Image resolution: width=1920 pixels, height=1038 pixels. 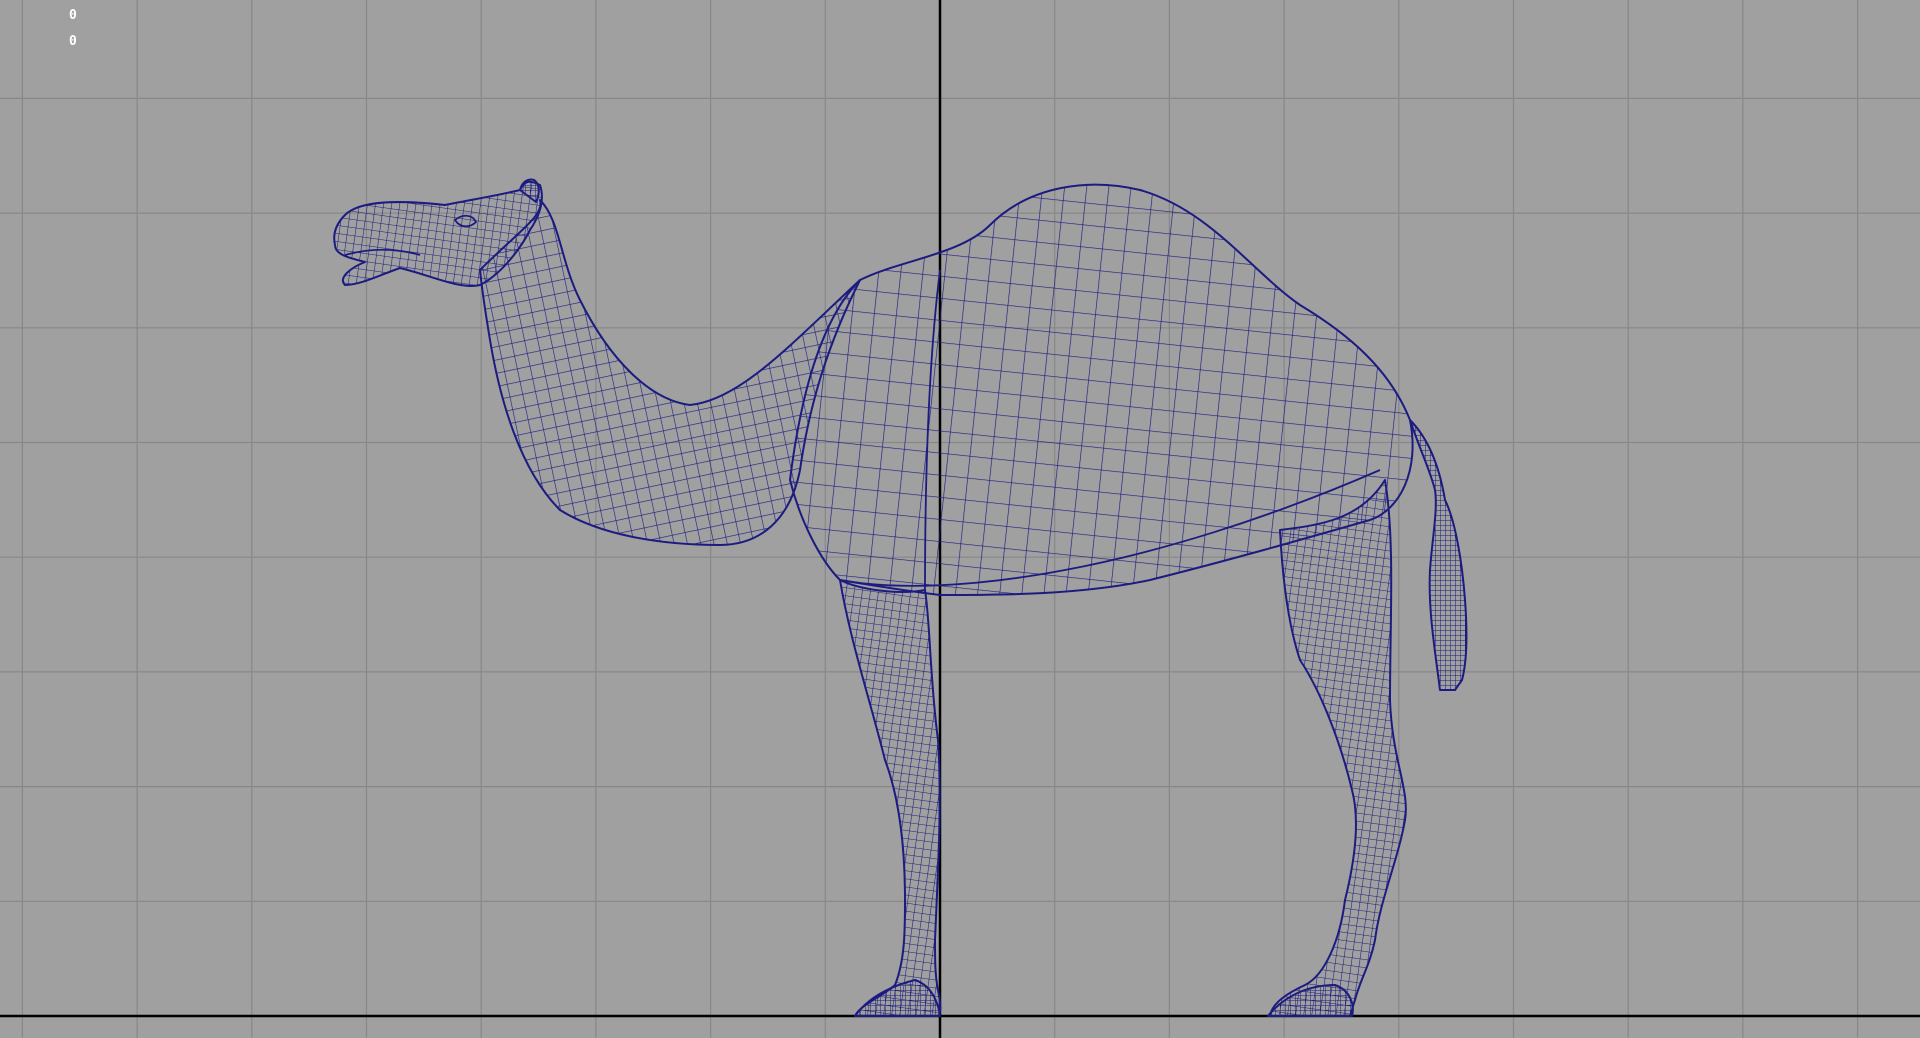 What do you see at coordinates (73, 15) in the screenshot?
I see `hud-readout-top: 0` at bounding box center [73, 15].